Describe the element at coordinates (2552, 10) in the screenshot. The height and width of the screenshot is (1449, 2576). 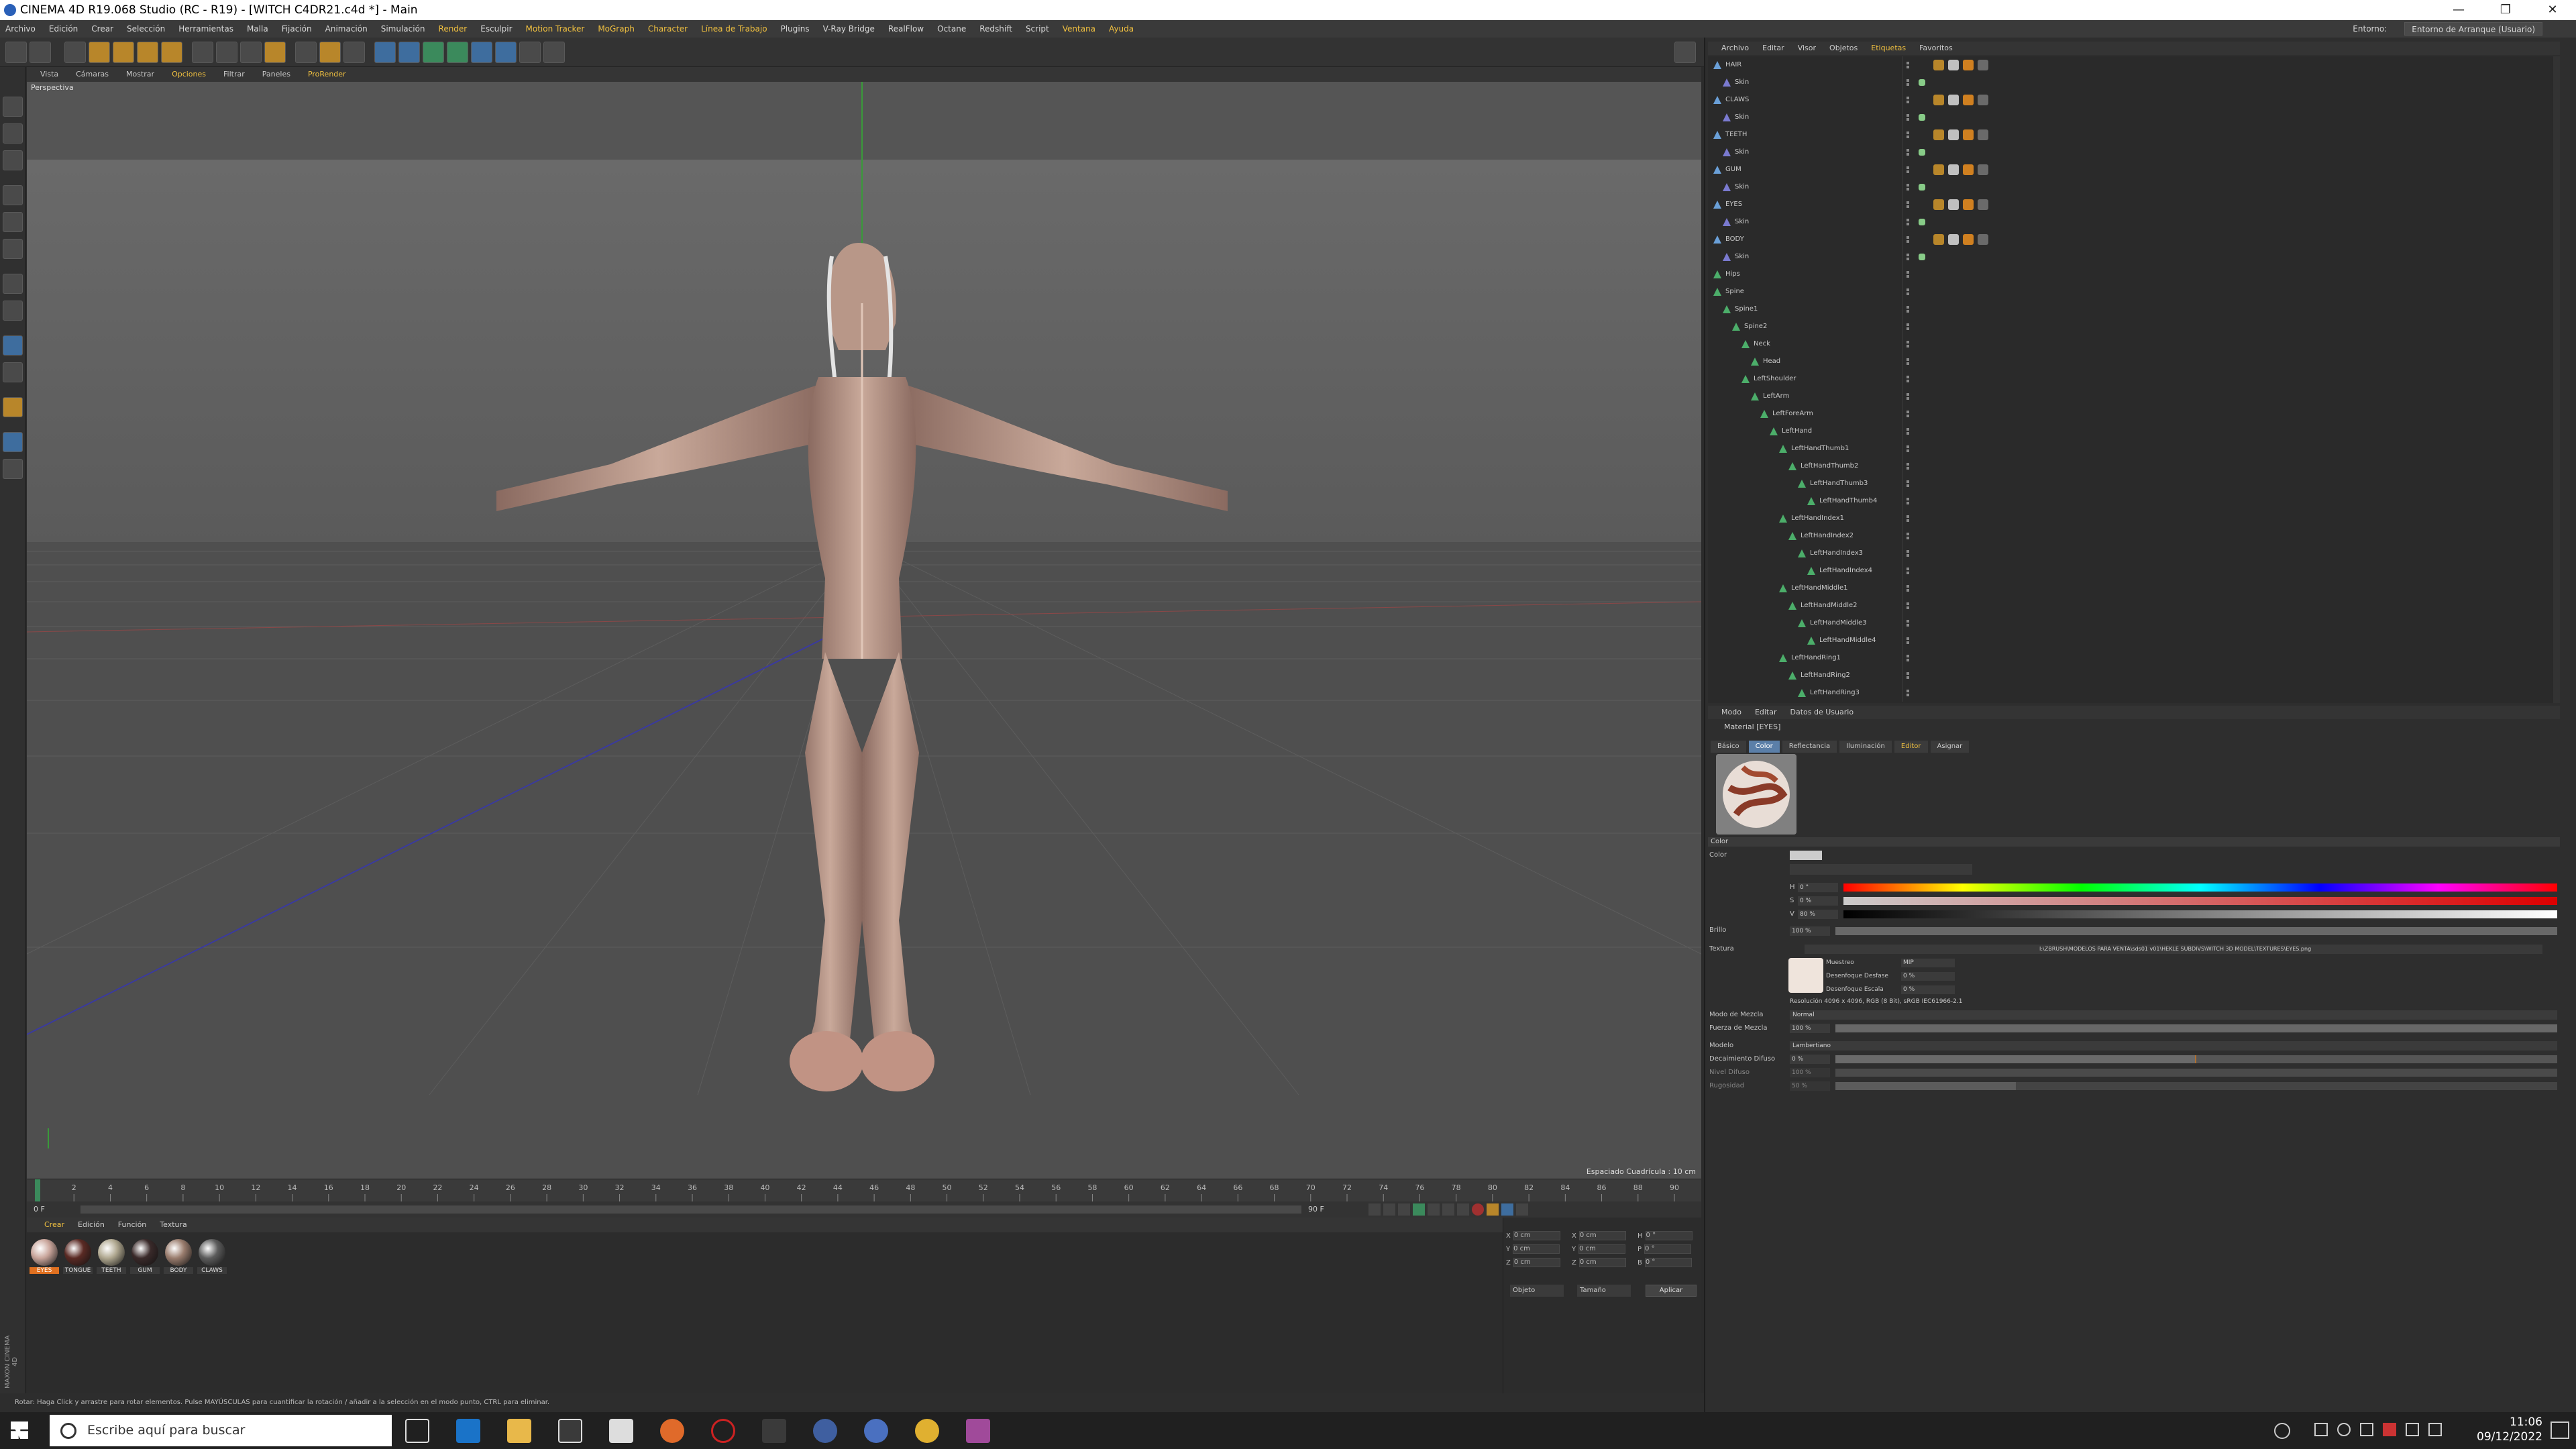
I see `close-button: ✕` at that location.